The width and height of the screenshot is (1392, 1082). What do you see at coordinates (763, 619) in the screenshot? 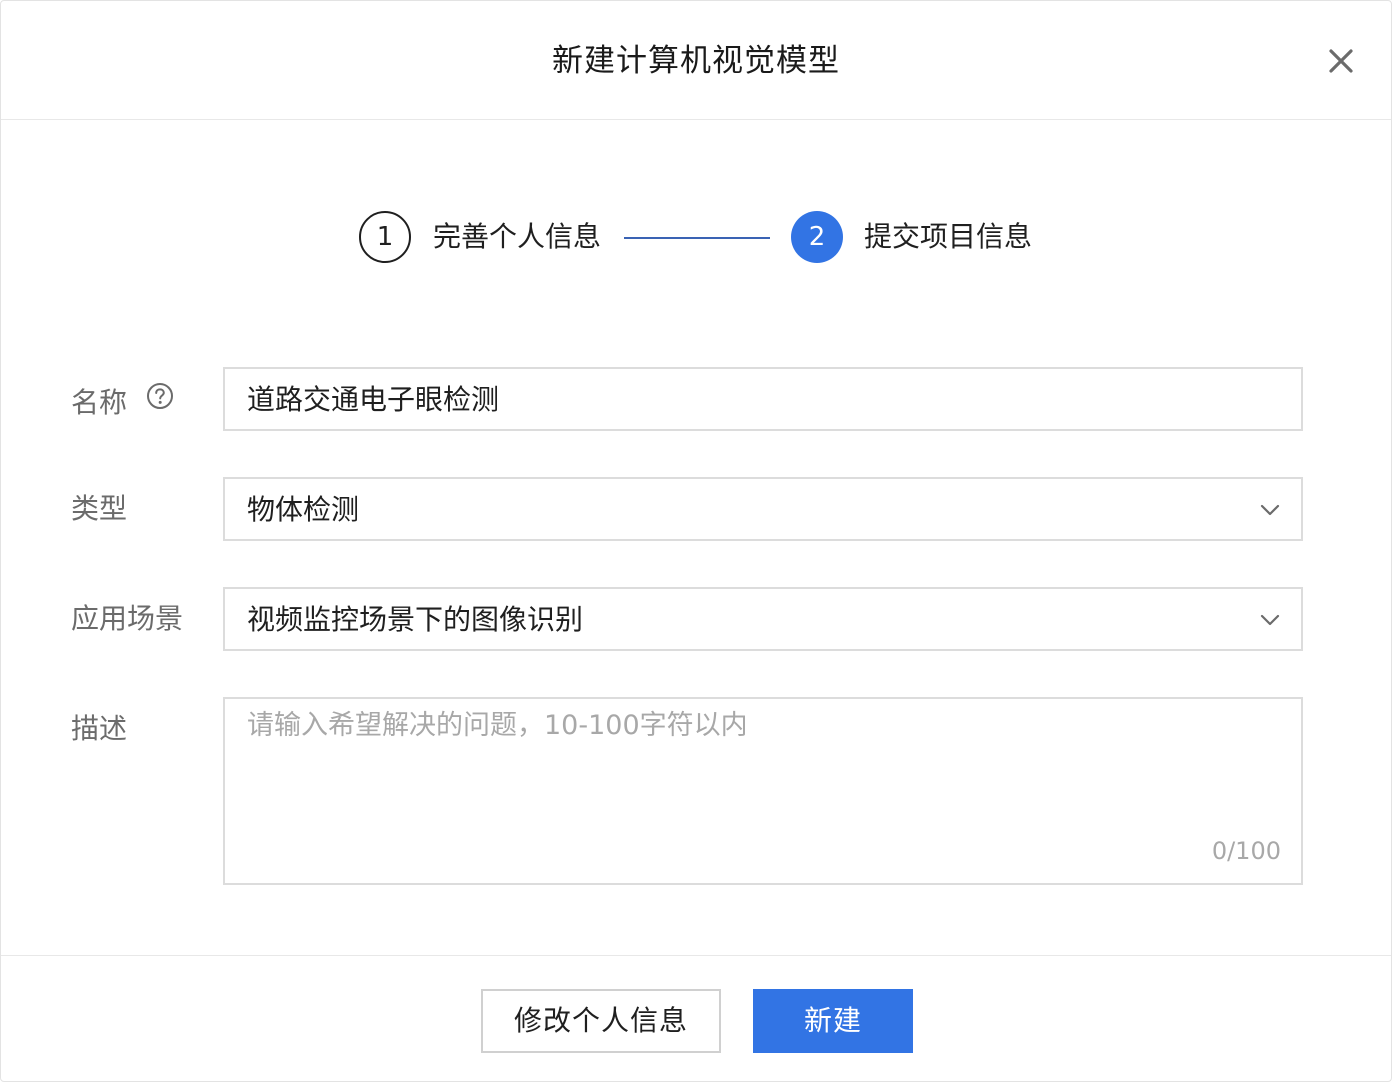
I see `scenario-select: 视频监控场景下的图像识别` at bounding box center [763, 619].